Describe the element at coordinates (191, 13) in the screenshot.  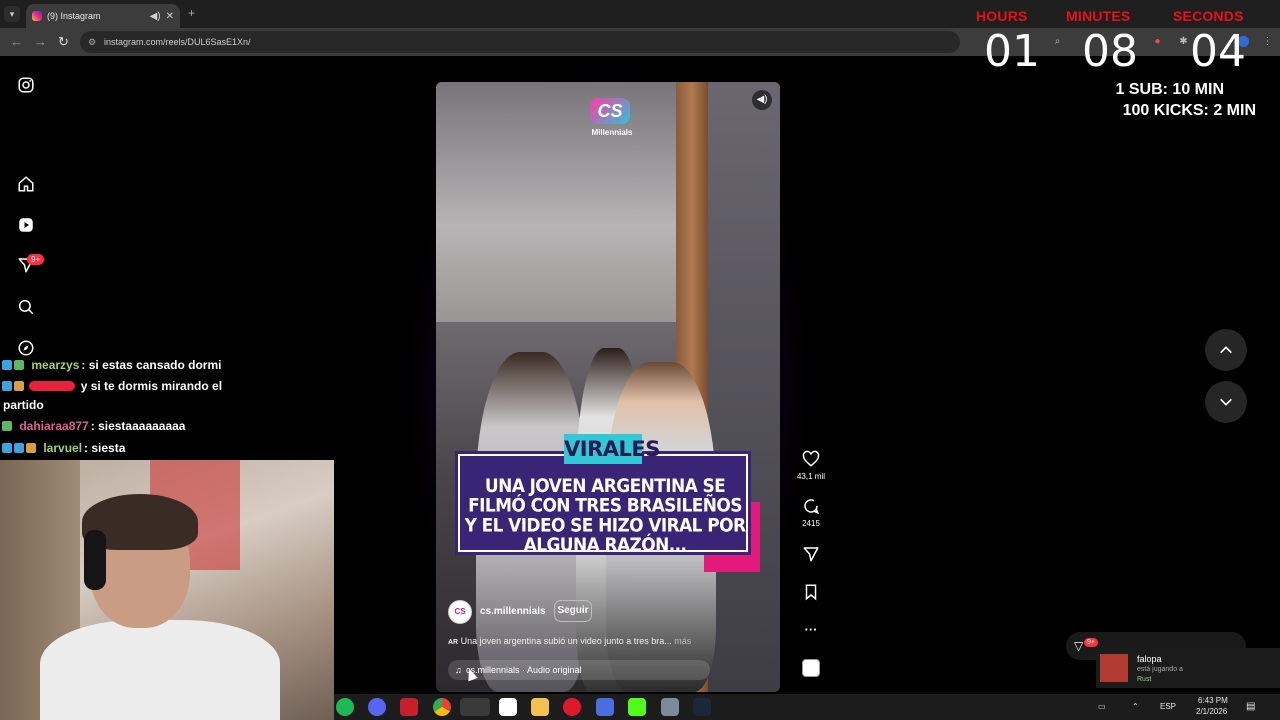
I see `new-tab-button: +` at that location.